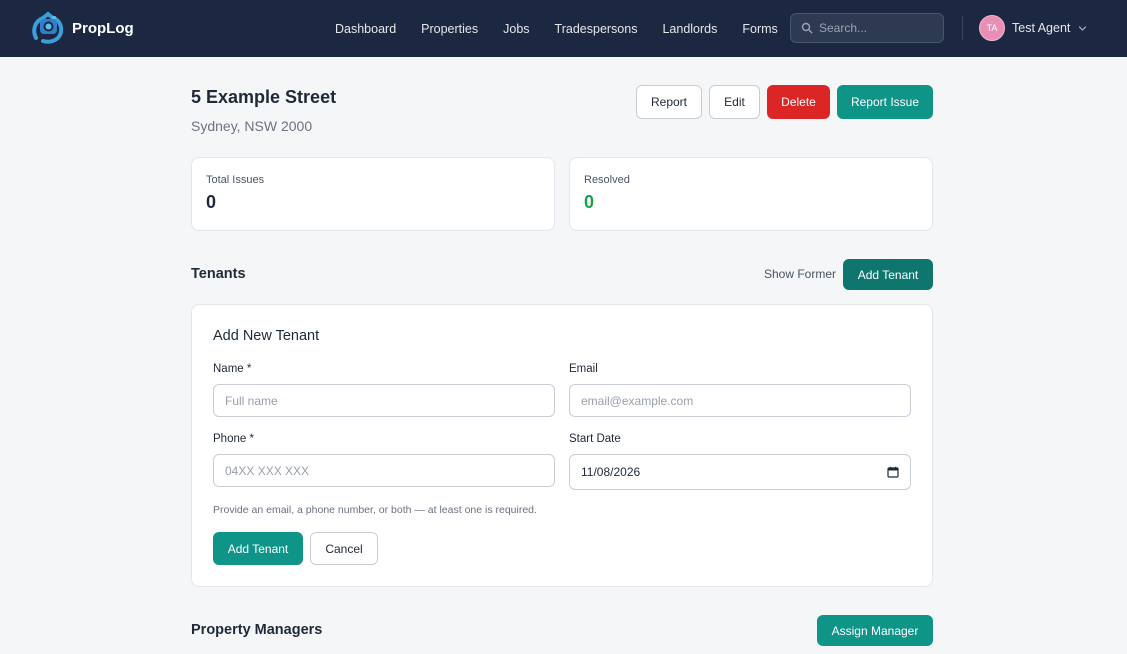 The width and height of the screenshot is (1127, 654). What do you see at coordinates (516, 29) in the screenshot?
I see `nav-link-jobs: Jobs` at bounding box center [516, 29].